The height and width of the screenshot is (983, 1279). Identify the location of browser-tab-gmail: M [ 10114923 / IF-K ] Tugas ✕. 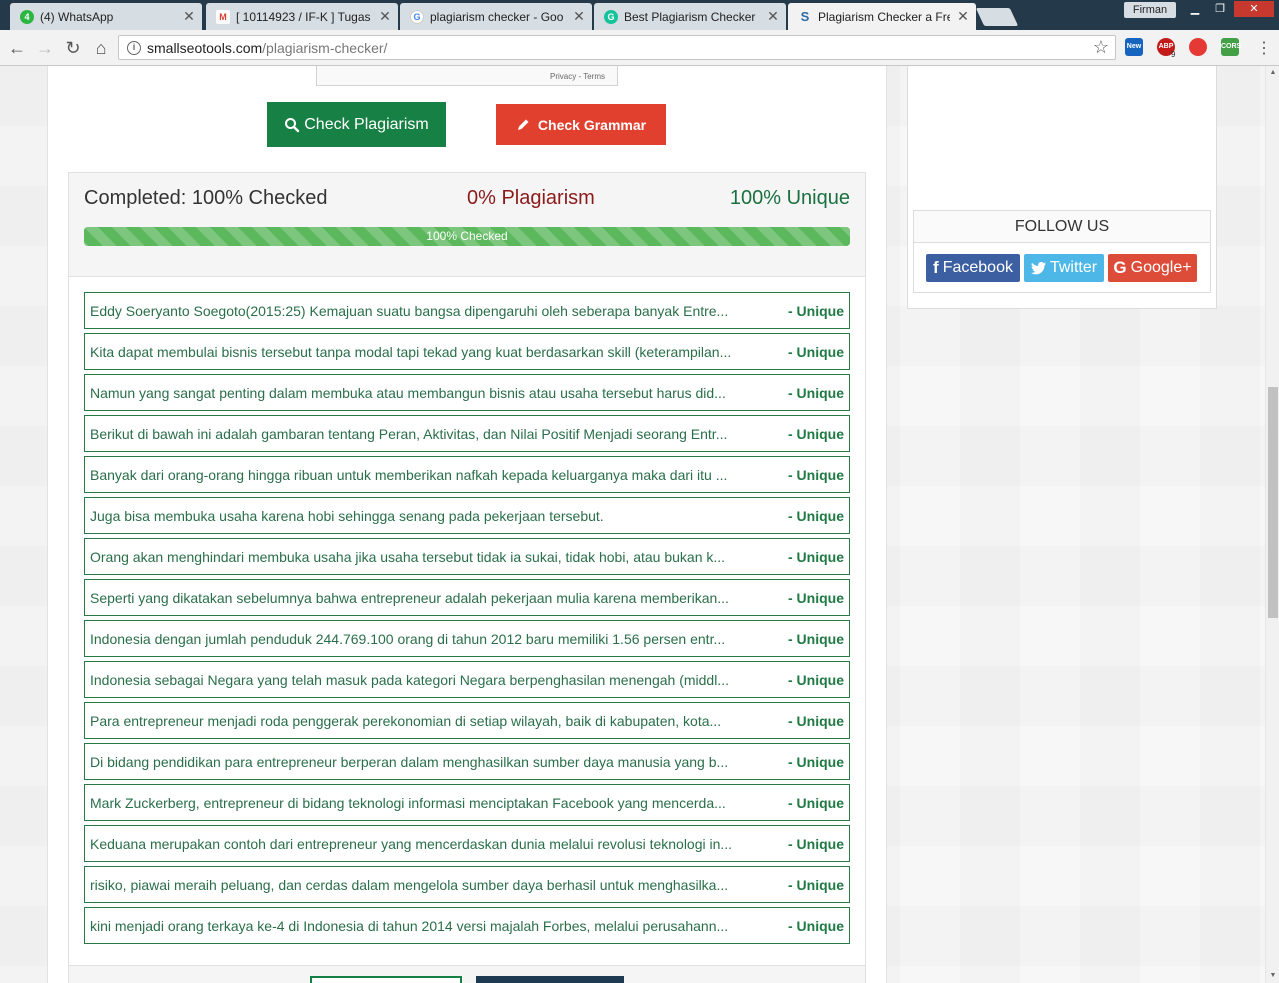
(302, 16).